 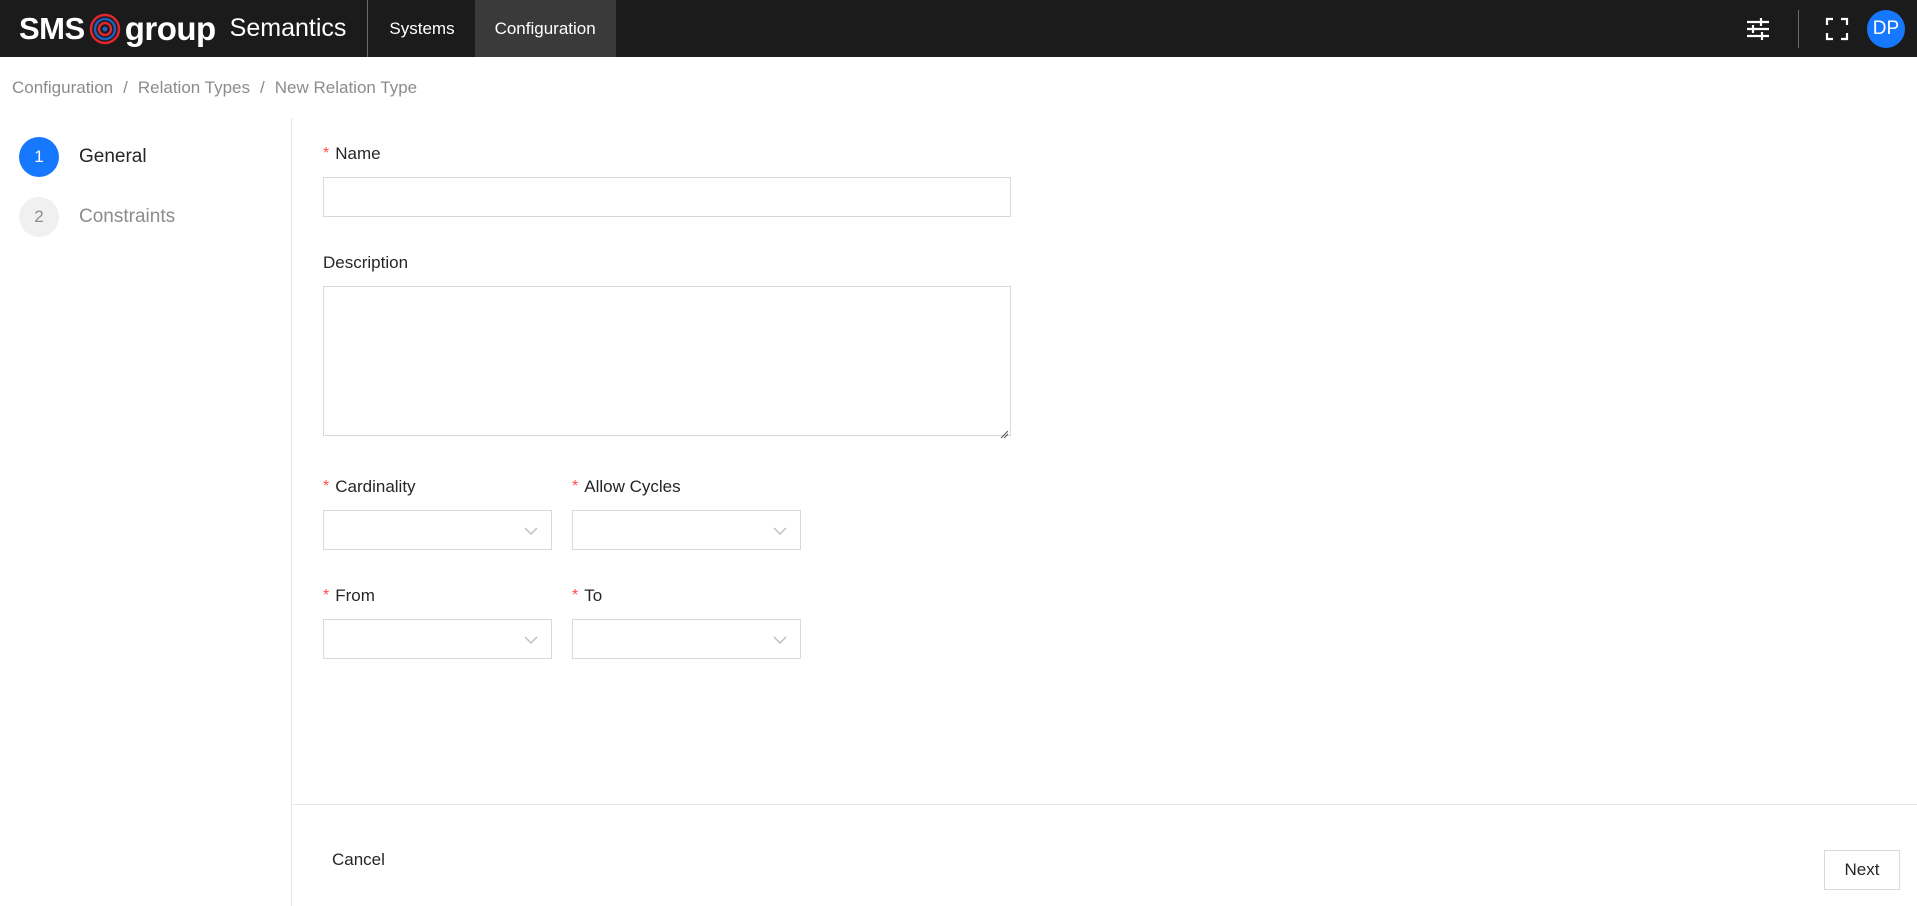 I want to click on from-select, so click(x=437, y=639).